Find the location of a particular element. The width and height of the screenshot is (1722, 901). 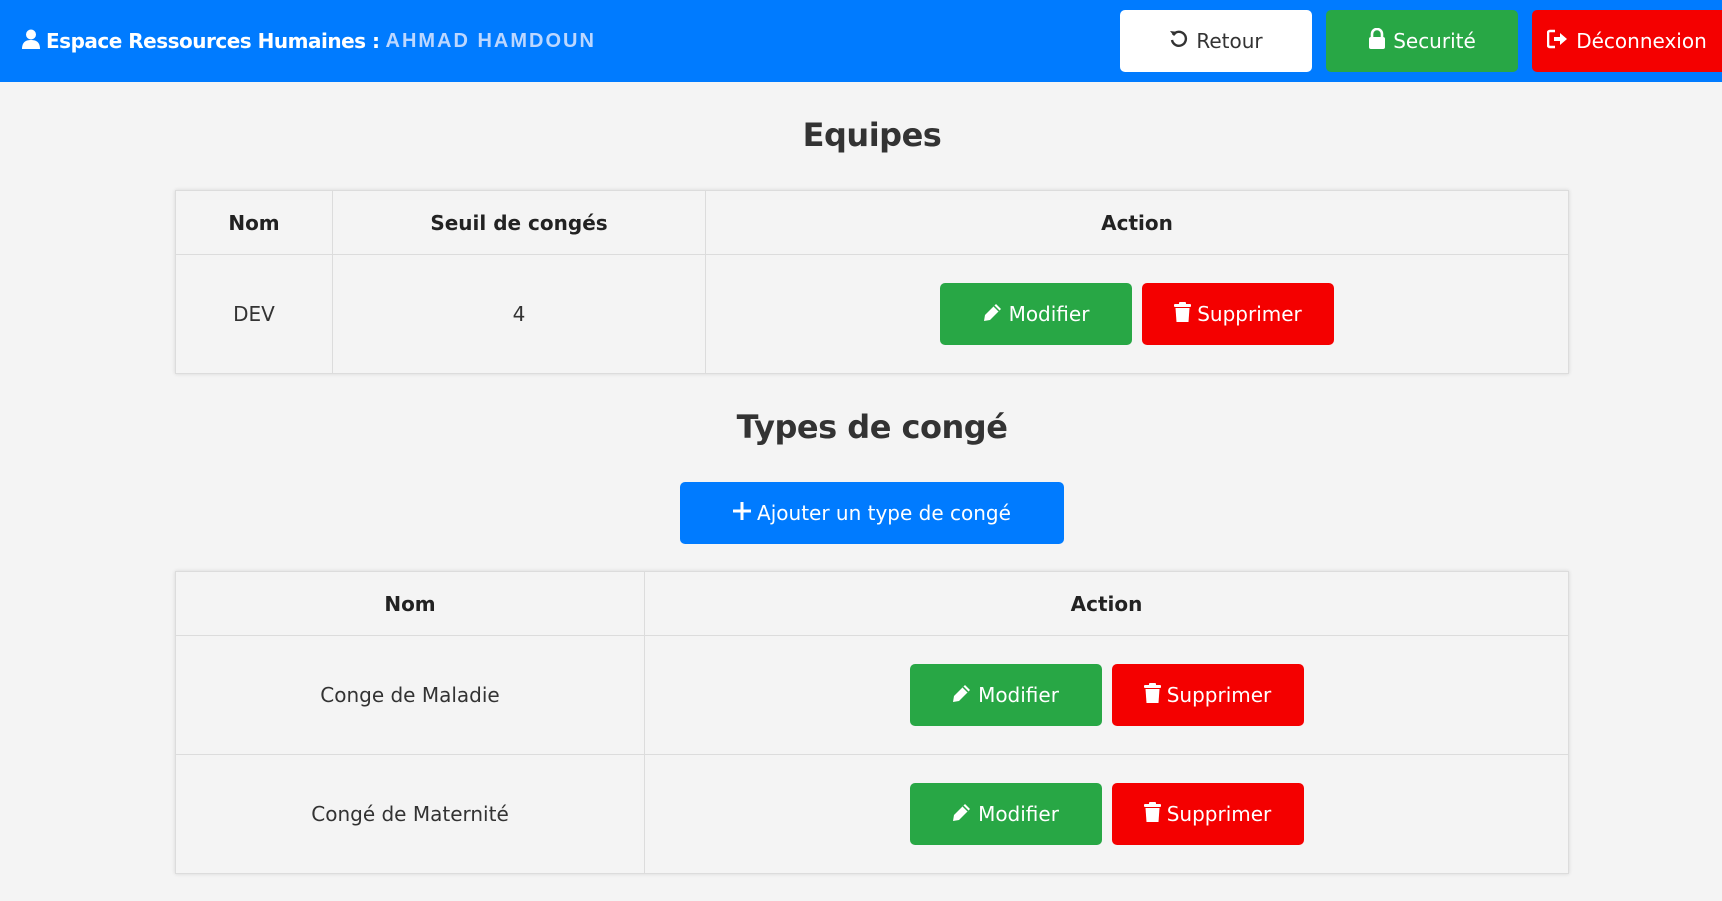

teams-header-row: Nom Seuil de congés Action is located at coordinates (872, 222).